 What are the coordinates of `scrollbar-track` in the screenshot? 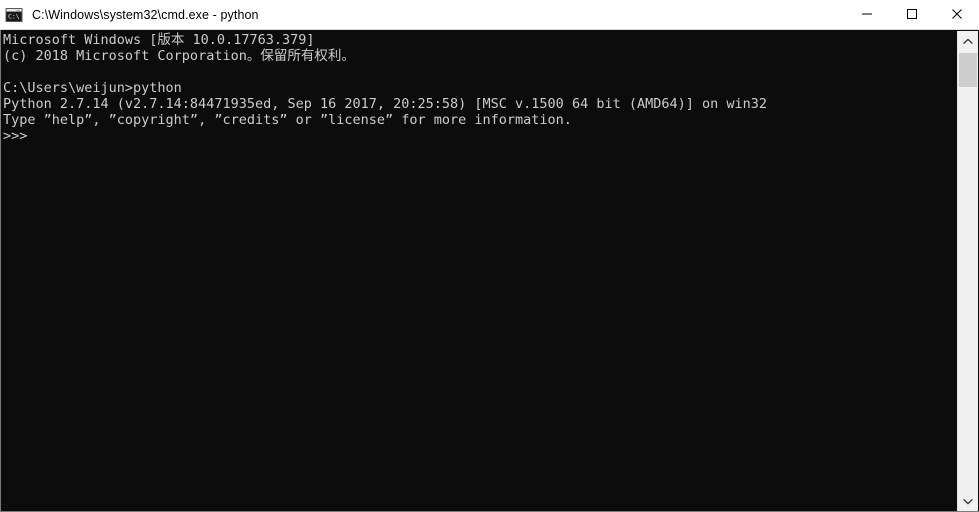 It's located at (968, 271).